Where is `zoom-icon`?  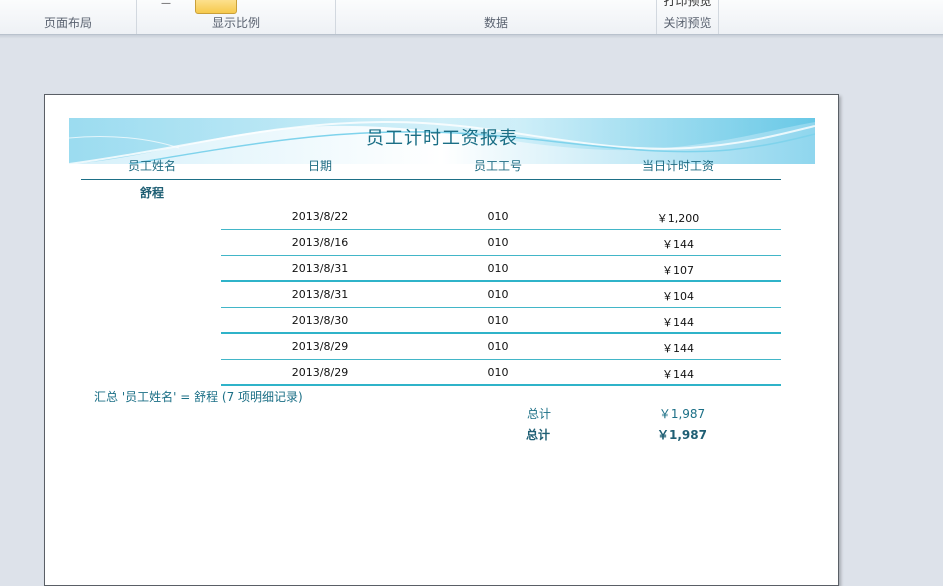
zoom-icon is located at coordinates (216, 7).